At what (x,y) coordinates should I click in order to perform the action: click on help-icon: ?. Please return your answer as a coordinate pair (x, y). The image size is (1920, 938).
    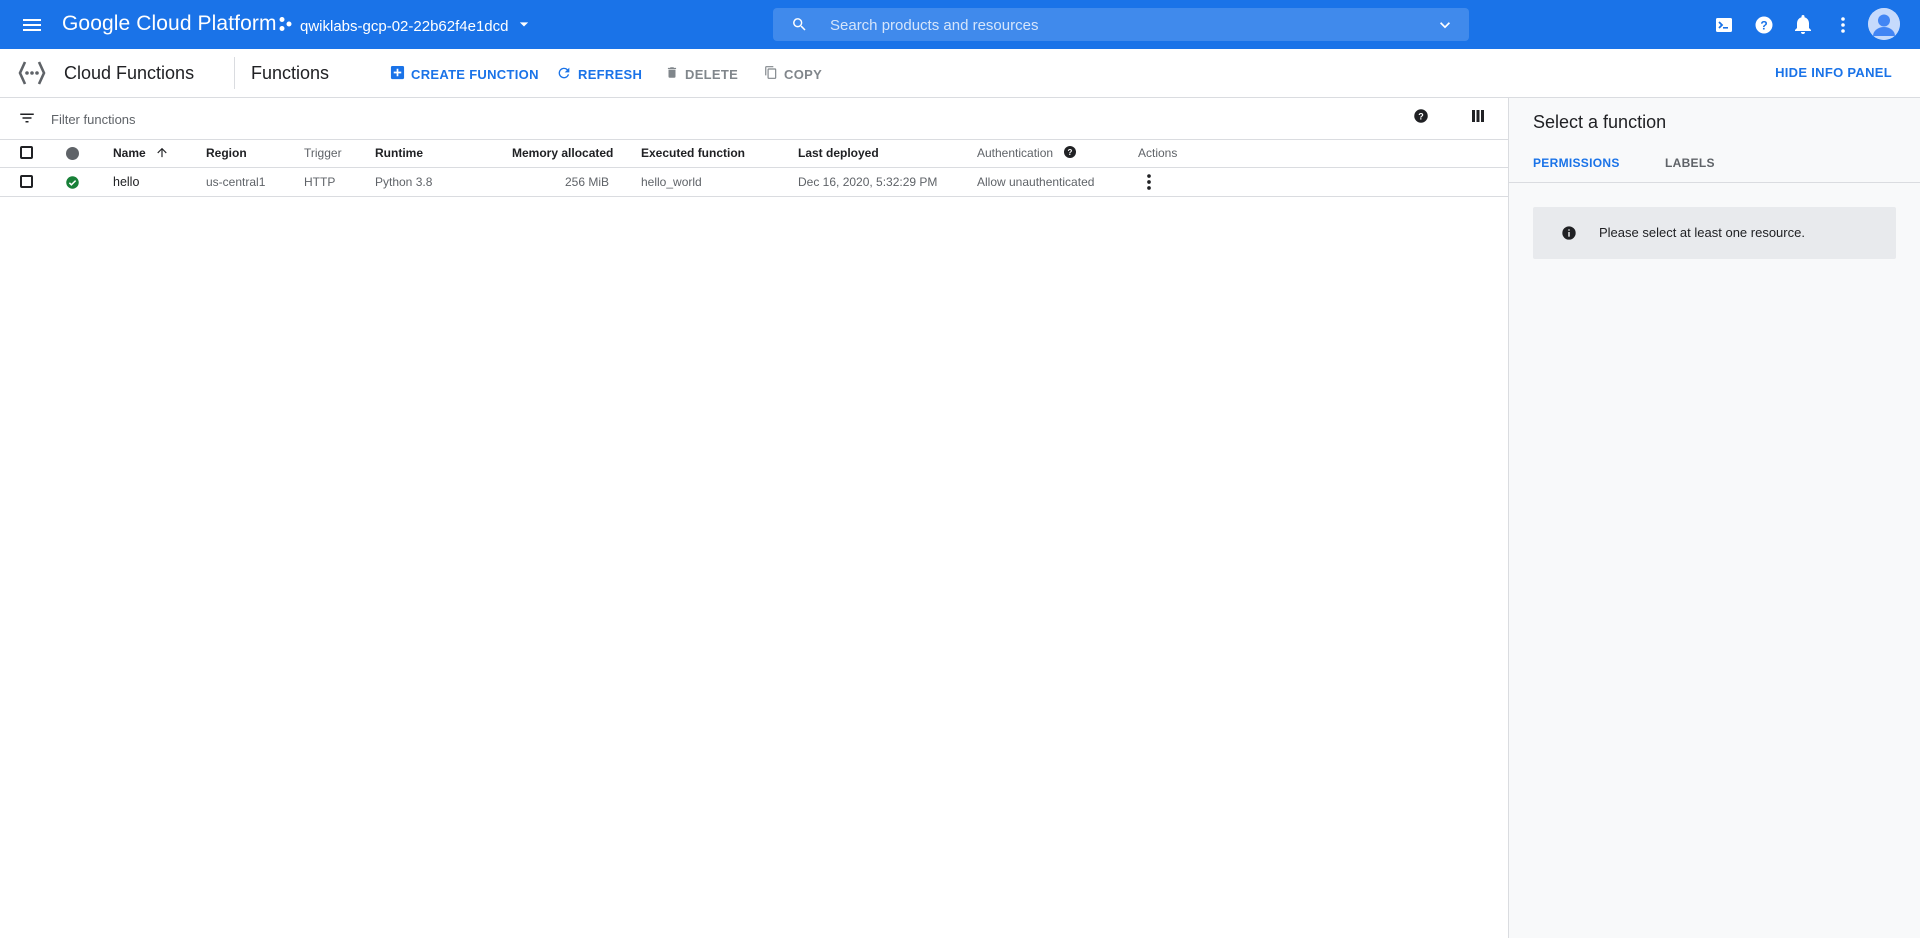
    Looking at the image, I should click on (1764, 25).